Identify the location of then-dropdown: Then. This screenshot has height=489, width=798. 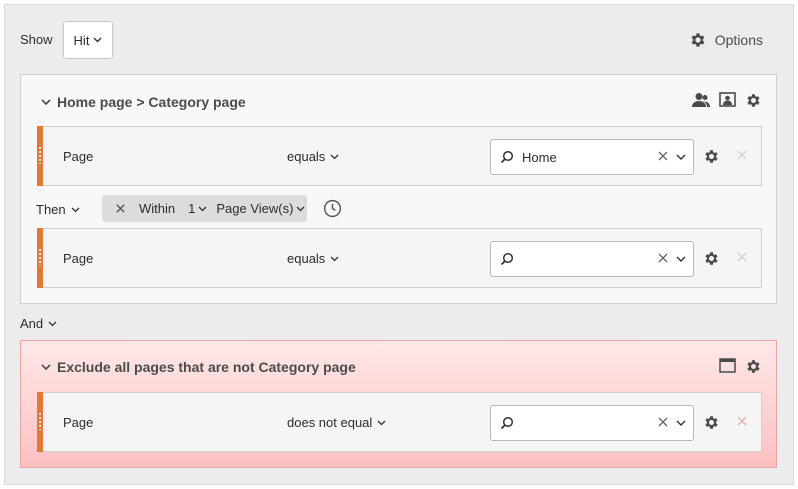
(58, 209).